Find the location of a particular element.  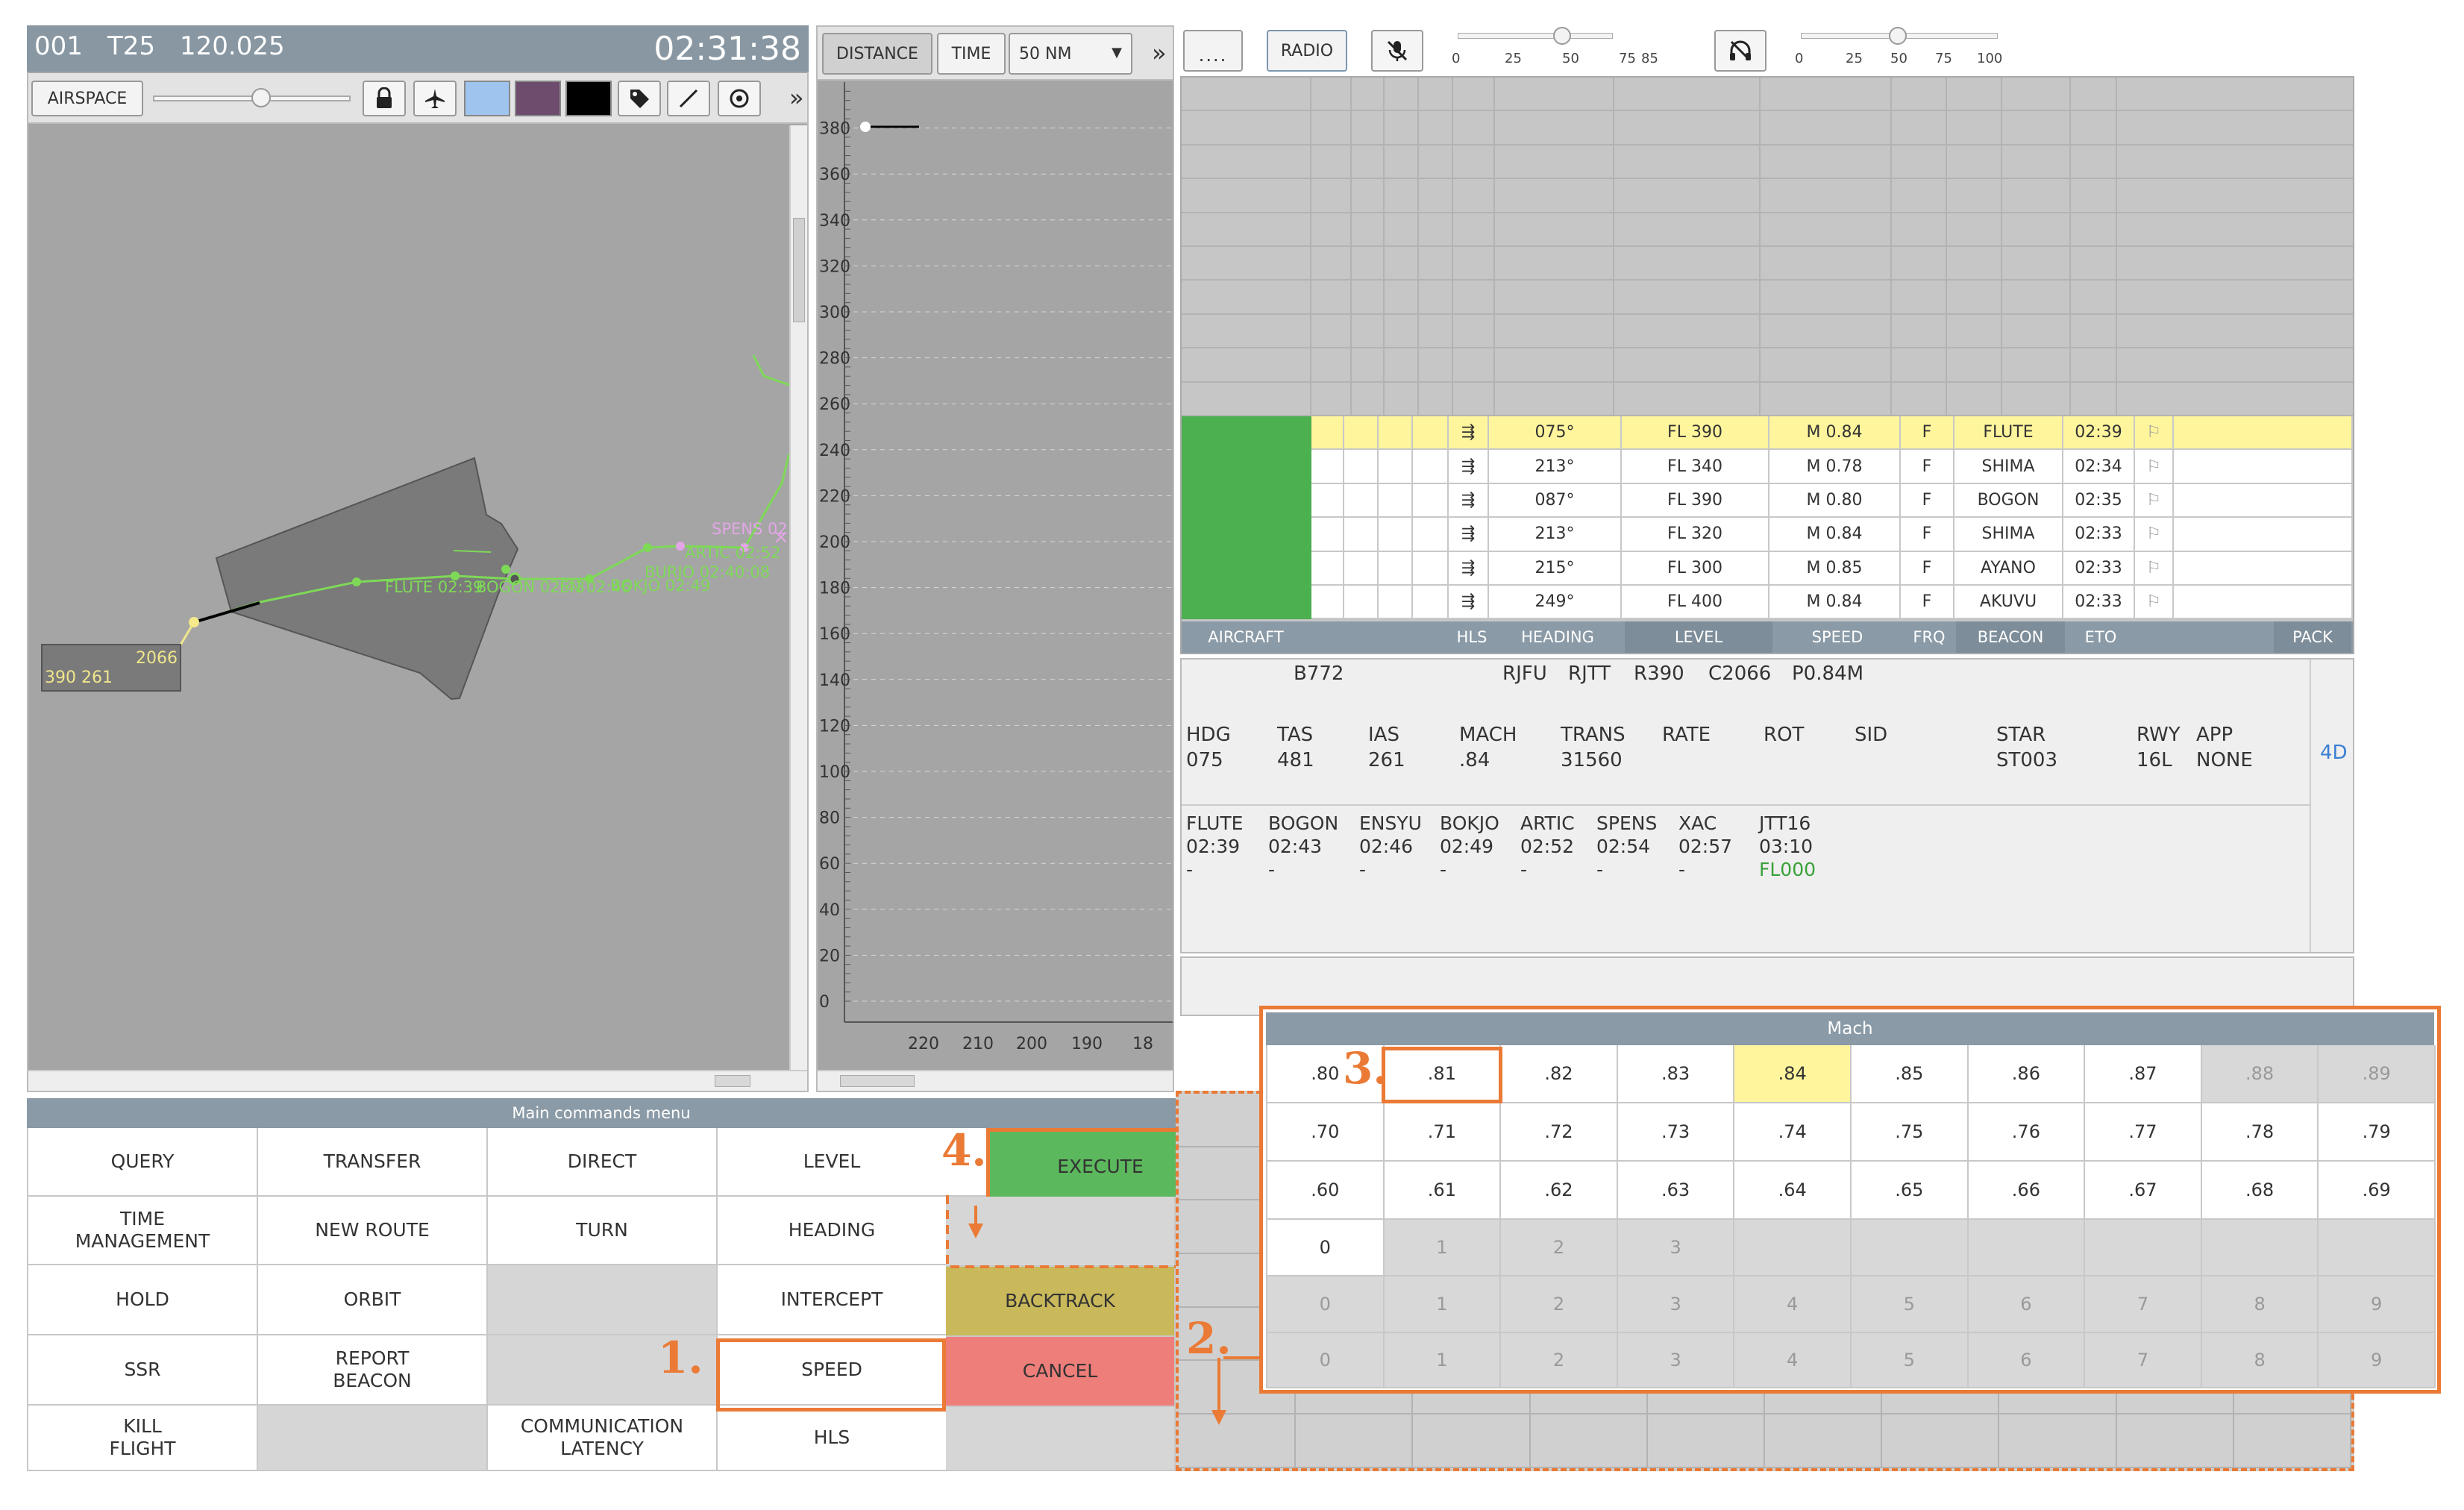

step4-arrow-head is located at coordinates (975, 1231).